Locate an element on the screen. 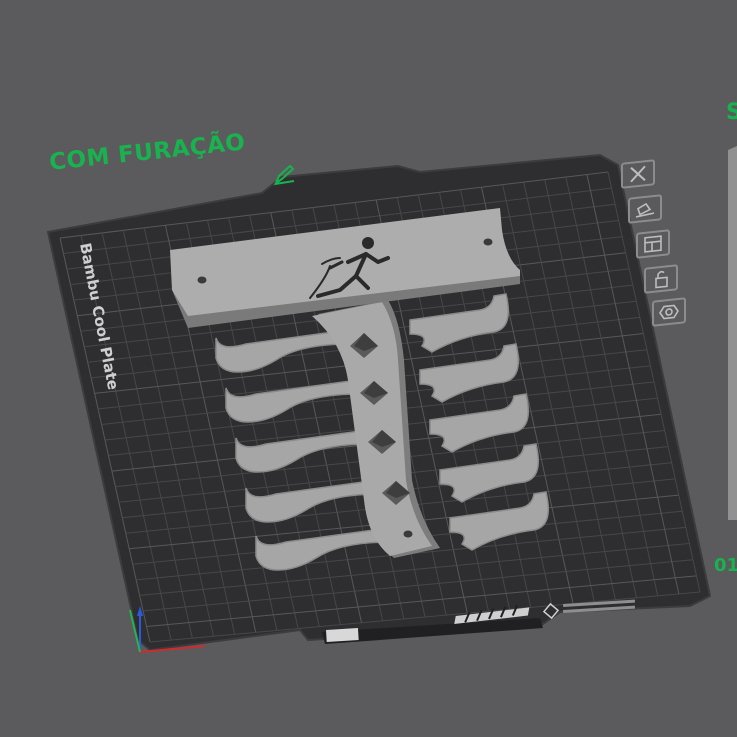  adjacent-plate-edge is located at coordinates (732, 333).